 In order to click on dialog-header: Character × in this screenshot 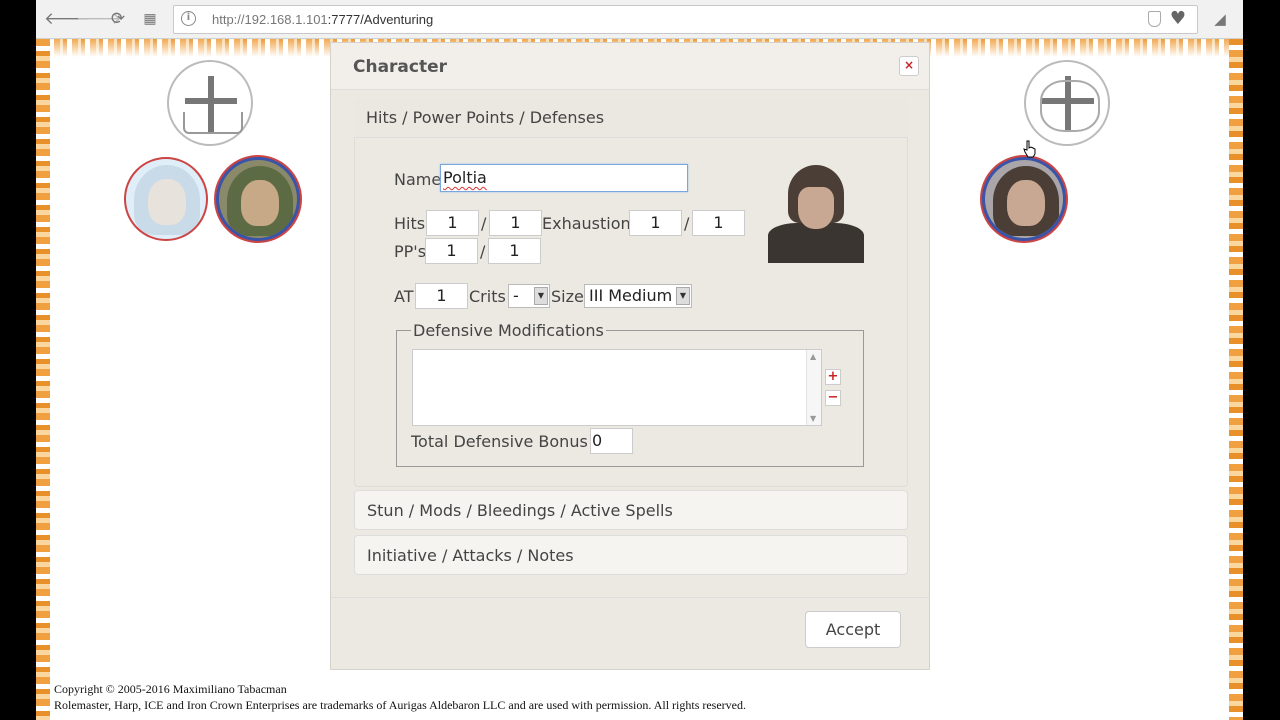, I will do `click(630, 66)`.